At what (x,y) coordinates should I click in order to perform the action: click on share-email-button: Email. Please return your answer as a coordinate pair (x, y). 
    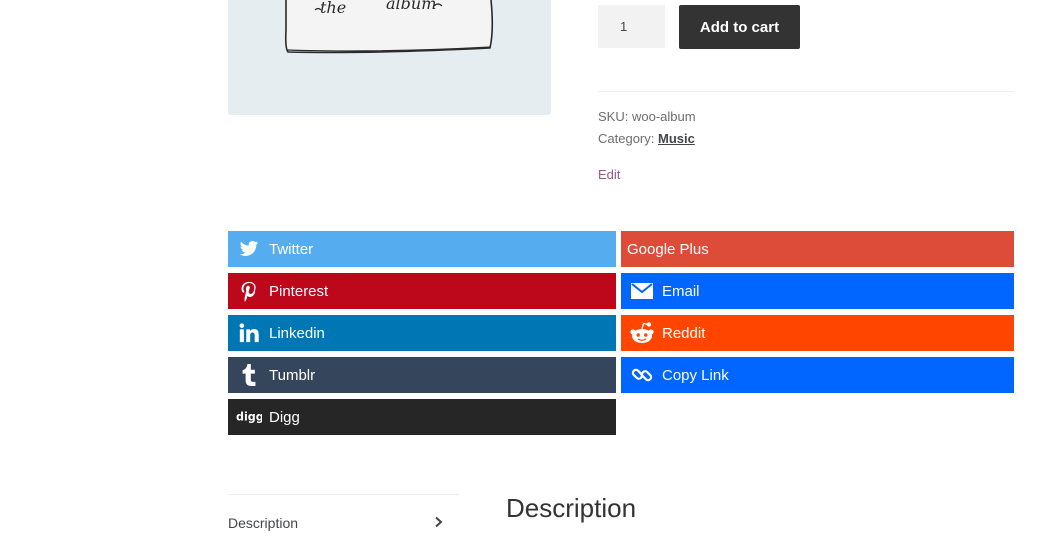
    Looking at the image, I should click on (817, 291).